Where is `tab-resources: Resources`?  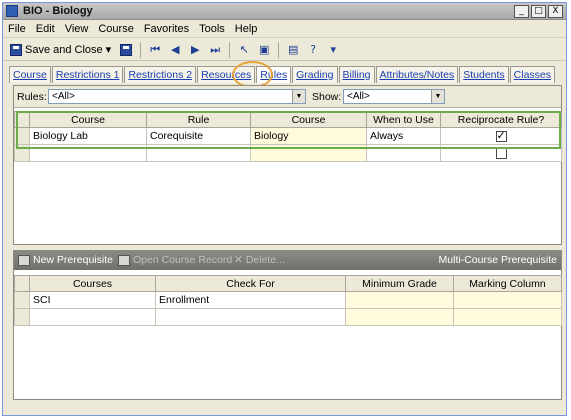
tab-resources: Resources is located at coordinates (226, 74).